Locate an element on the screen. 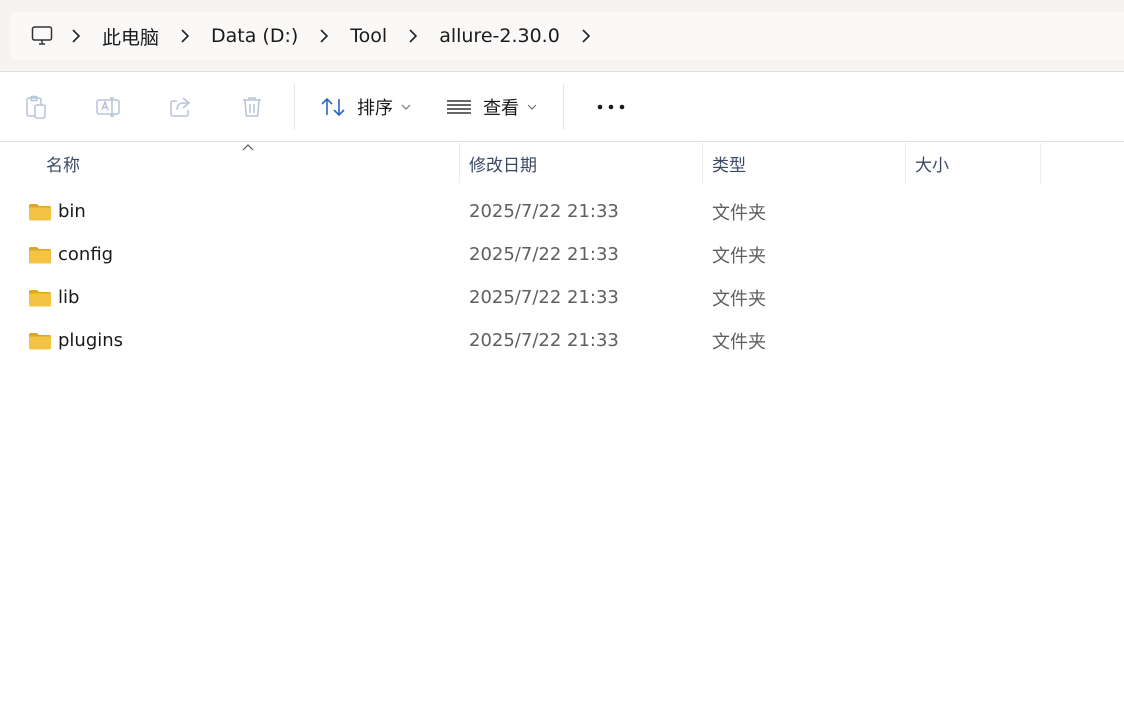 The height and width of the screenshot is (708, 1124). column-header-size: 大小 is located at coordinates (932, 163).